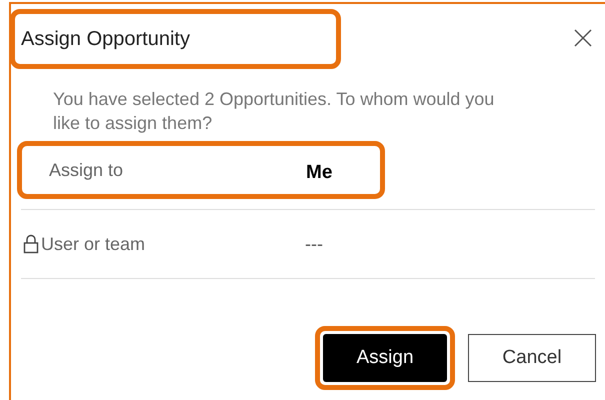 The height and width of the screenshot is (400, 605). Describe the element at coordinates (31, 244) in the screenshot. I see `lock-icon` at that location.